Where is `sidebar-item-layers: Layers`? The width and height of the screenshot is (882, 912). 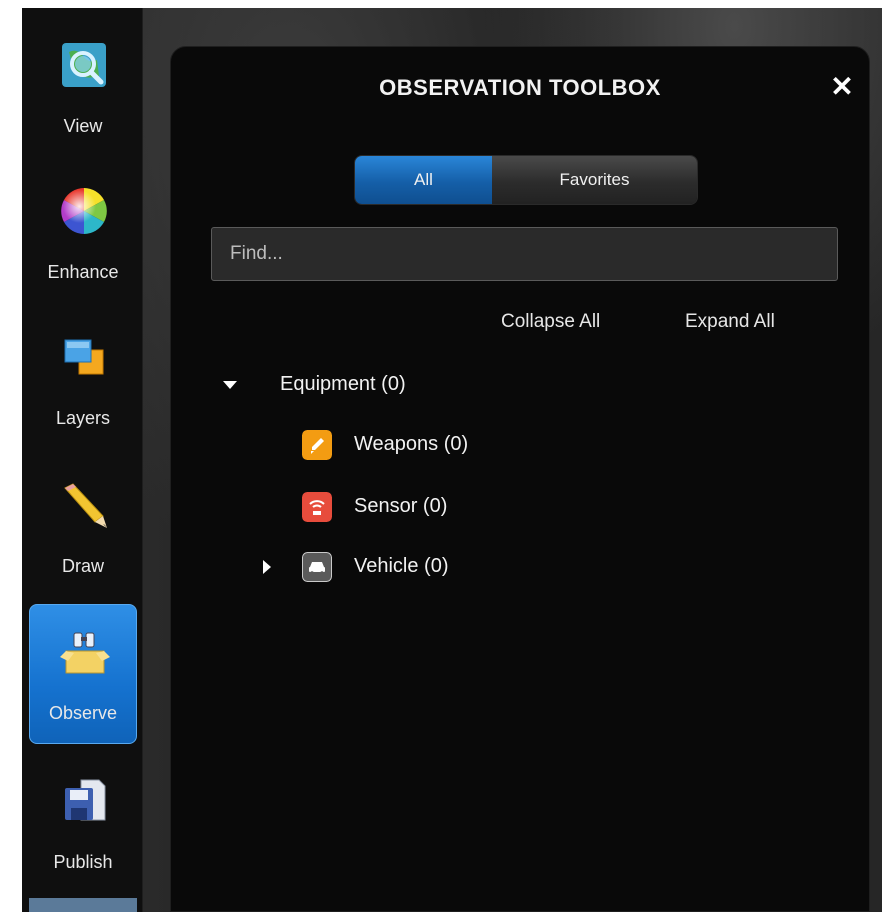 sidebar-item-layers: Layers is located at coordinates (83, 370).